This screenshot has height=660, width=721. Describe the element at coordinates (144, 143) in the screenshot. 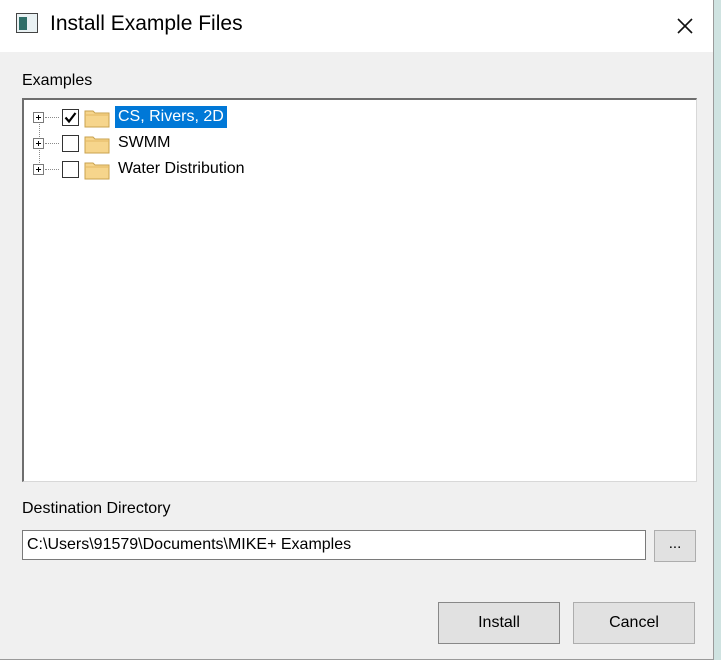

I see `tree-item-label: SWMM` at that location.